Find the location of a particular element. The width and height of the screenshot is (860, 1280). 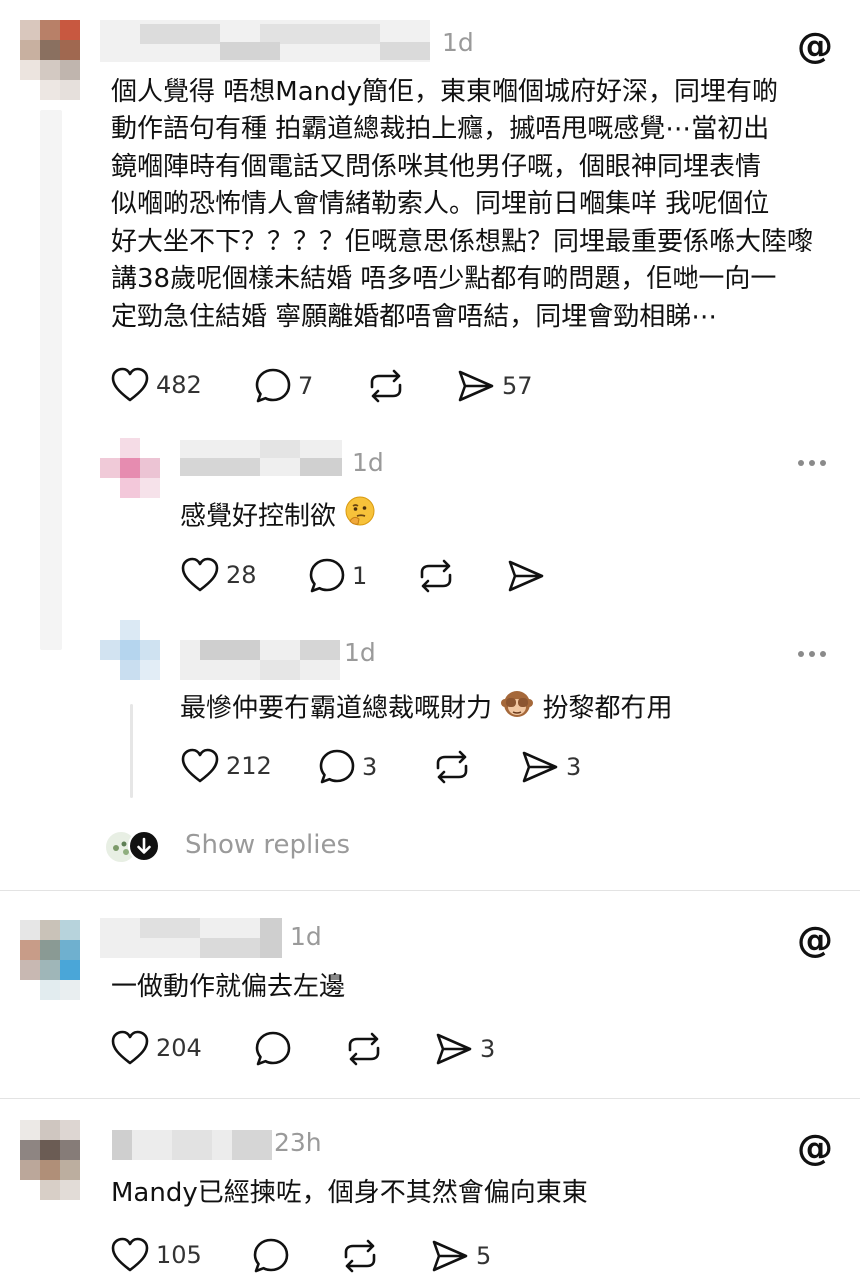

like-button: 212 is located at coordinates (226, 766).